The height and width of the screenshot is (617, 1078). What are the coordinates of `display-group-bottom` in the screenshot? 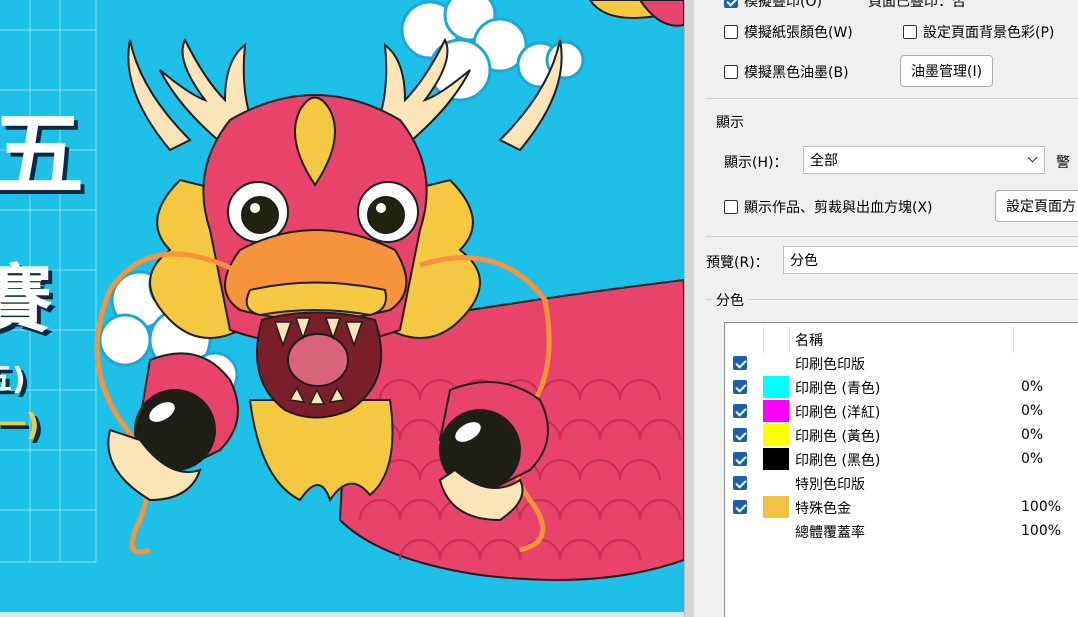 It's located at (892, 236).